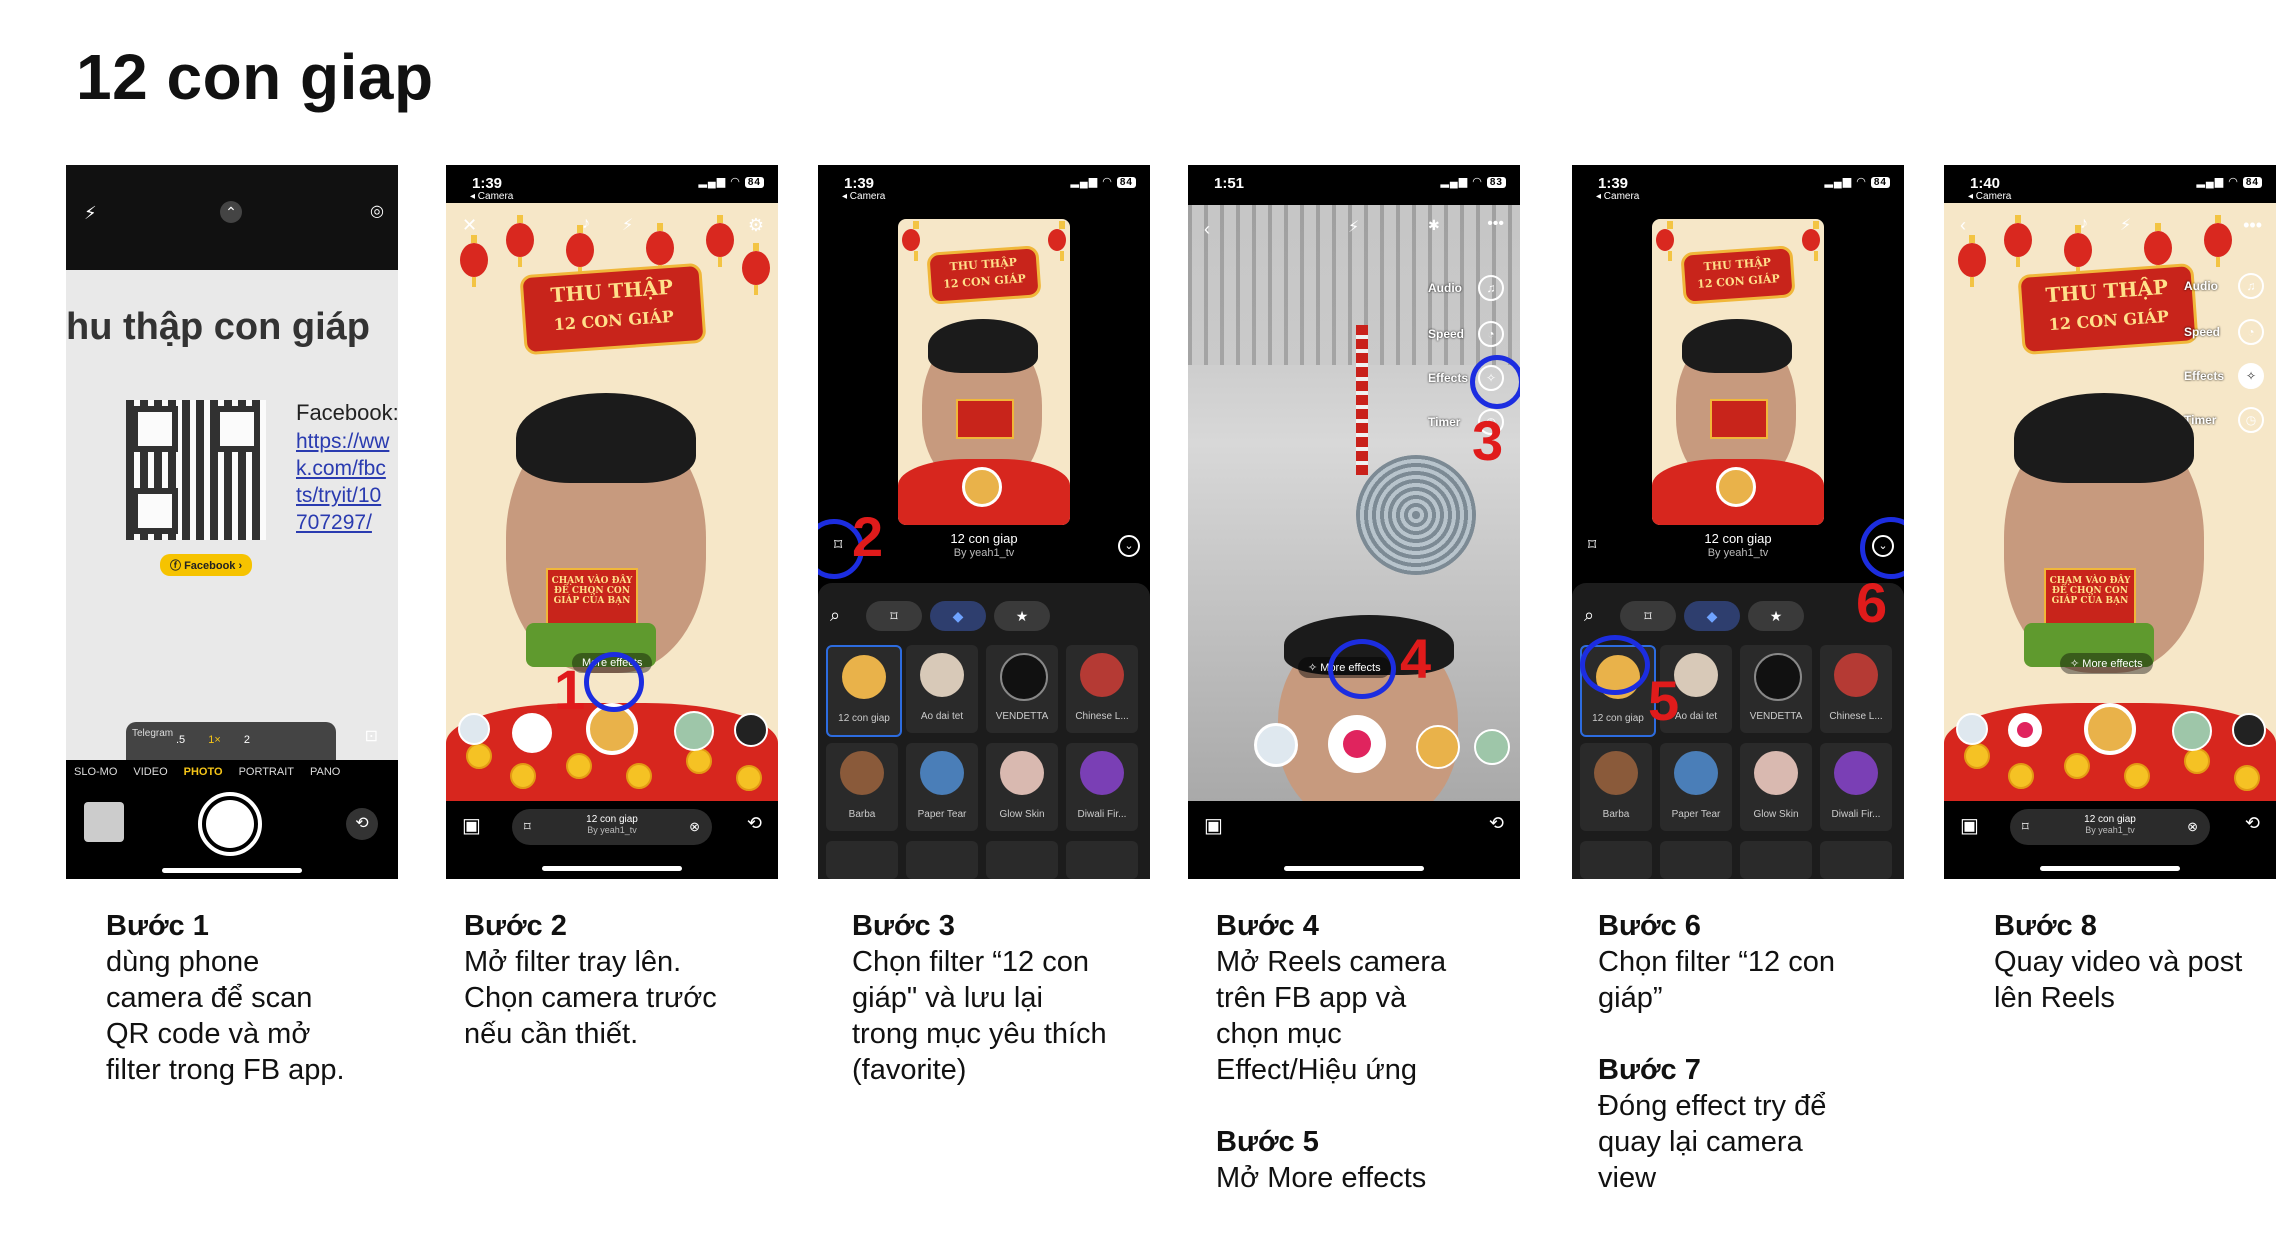 The image size is (2294, 1244). What do you see at coordinates (377, 211) in the screenshot?
I see `live-photo-icon: ◎` at bounding box center [377, 211].